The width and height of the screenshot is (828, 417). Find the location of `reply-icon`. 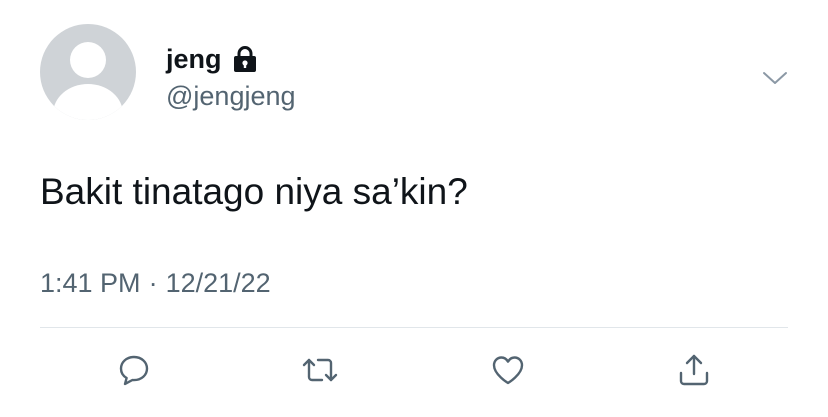

reply-icon is located at coordinates (134, 370).